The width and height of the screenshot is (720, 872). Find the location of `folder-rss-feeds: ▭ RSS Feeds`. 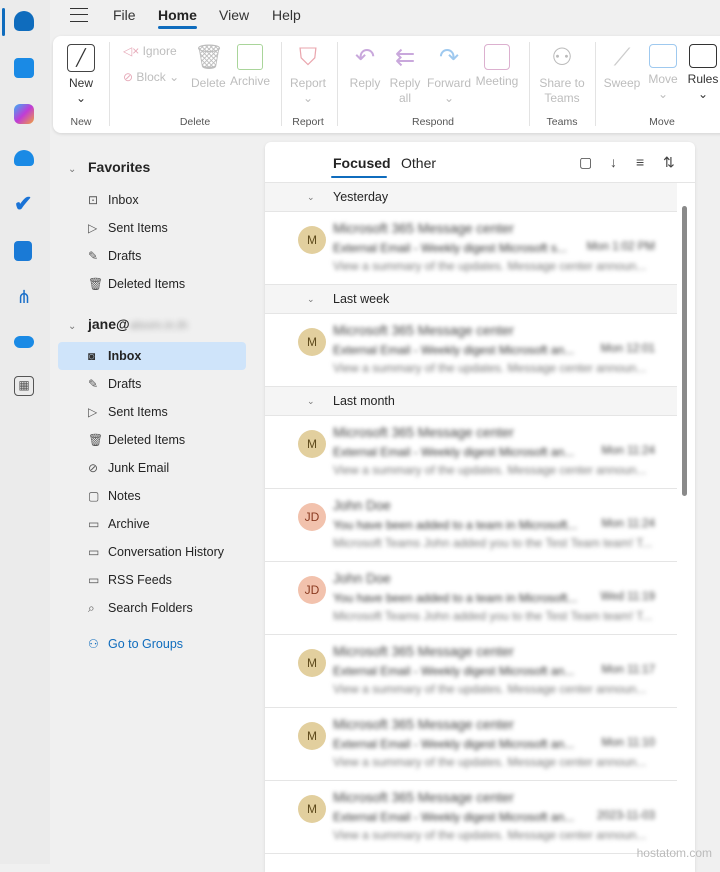

folder-rss-feeds: ▭ RSS Feeds is located at coordinates (152, 580).